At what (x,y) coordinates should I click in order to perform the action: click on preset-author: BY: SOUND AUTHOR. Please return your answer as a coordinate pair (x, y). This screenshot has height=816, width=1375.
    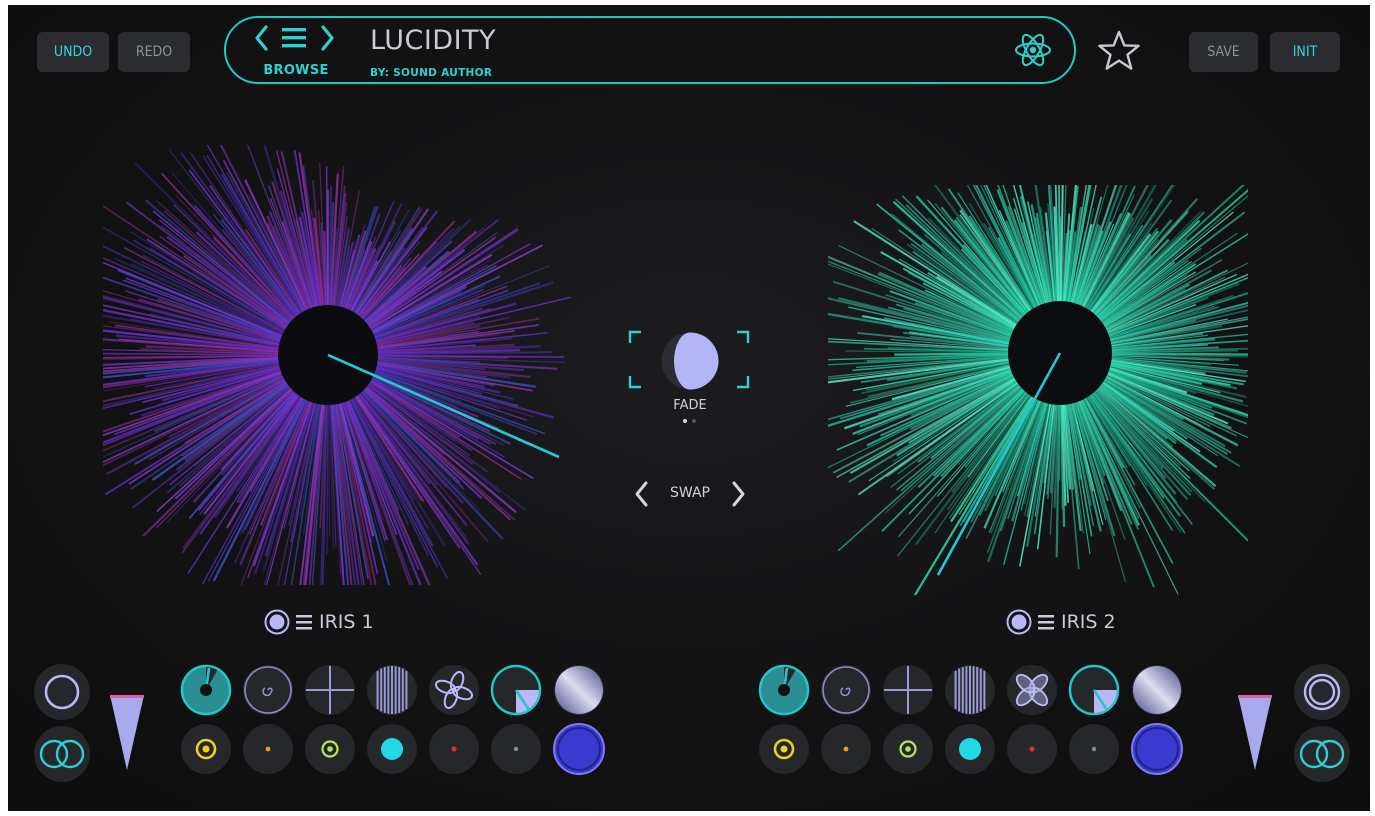
    Looking at the image, I should click on (431, 73).